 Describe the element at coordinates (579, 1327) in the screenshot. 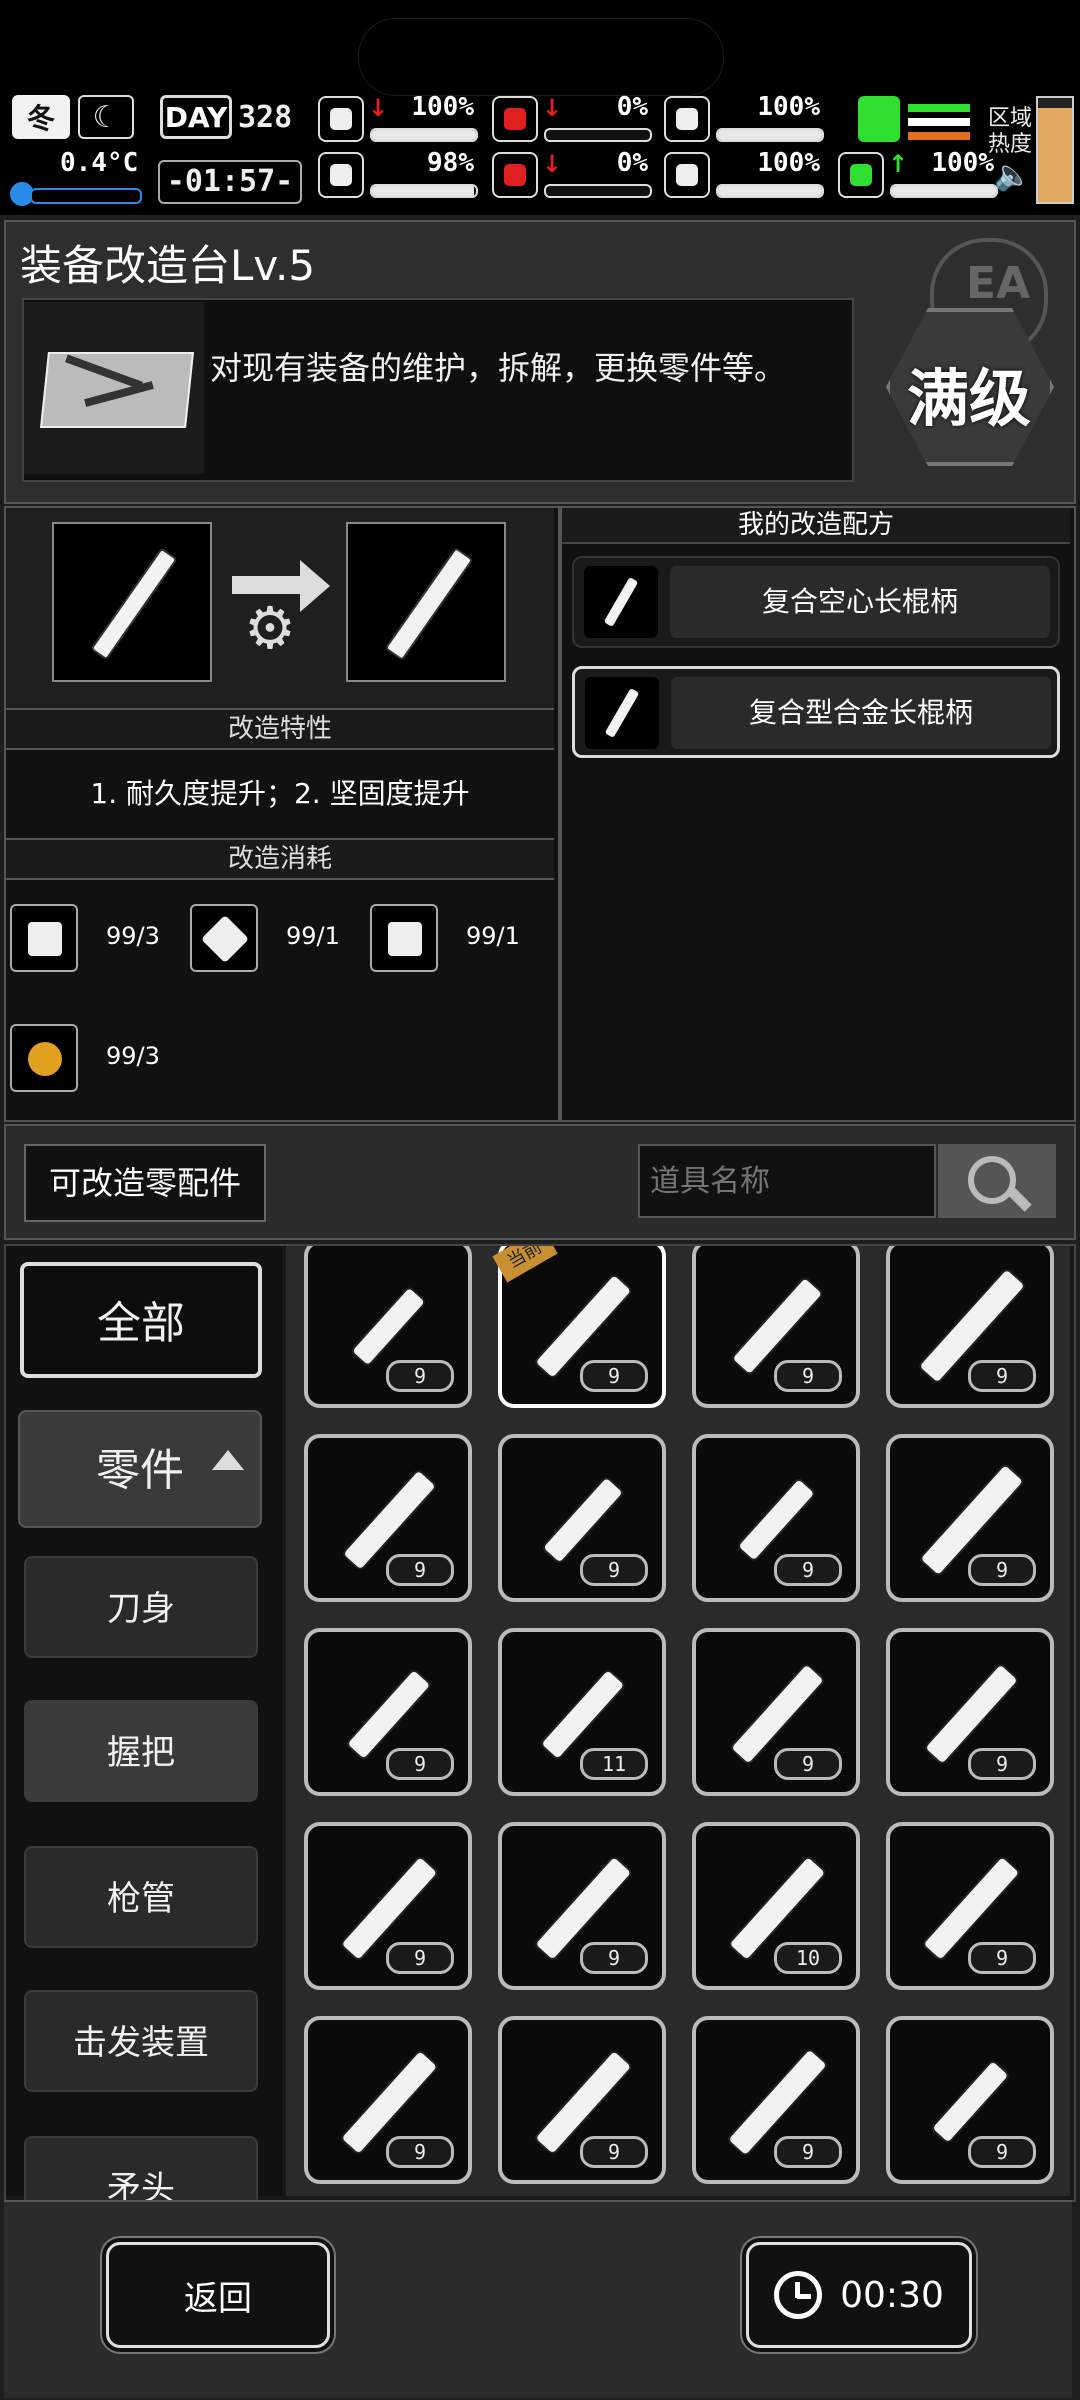

I see `inventory-slot: 9 当前` at that location.